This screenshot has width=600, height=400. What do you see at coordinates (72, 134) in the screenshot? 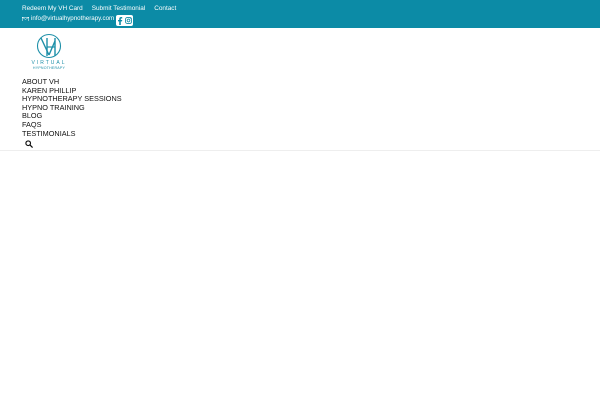
I see `nav-item-testimonials: TESTIMONIALS` at bounding box center [72, 134].